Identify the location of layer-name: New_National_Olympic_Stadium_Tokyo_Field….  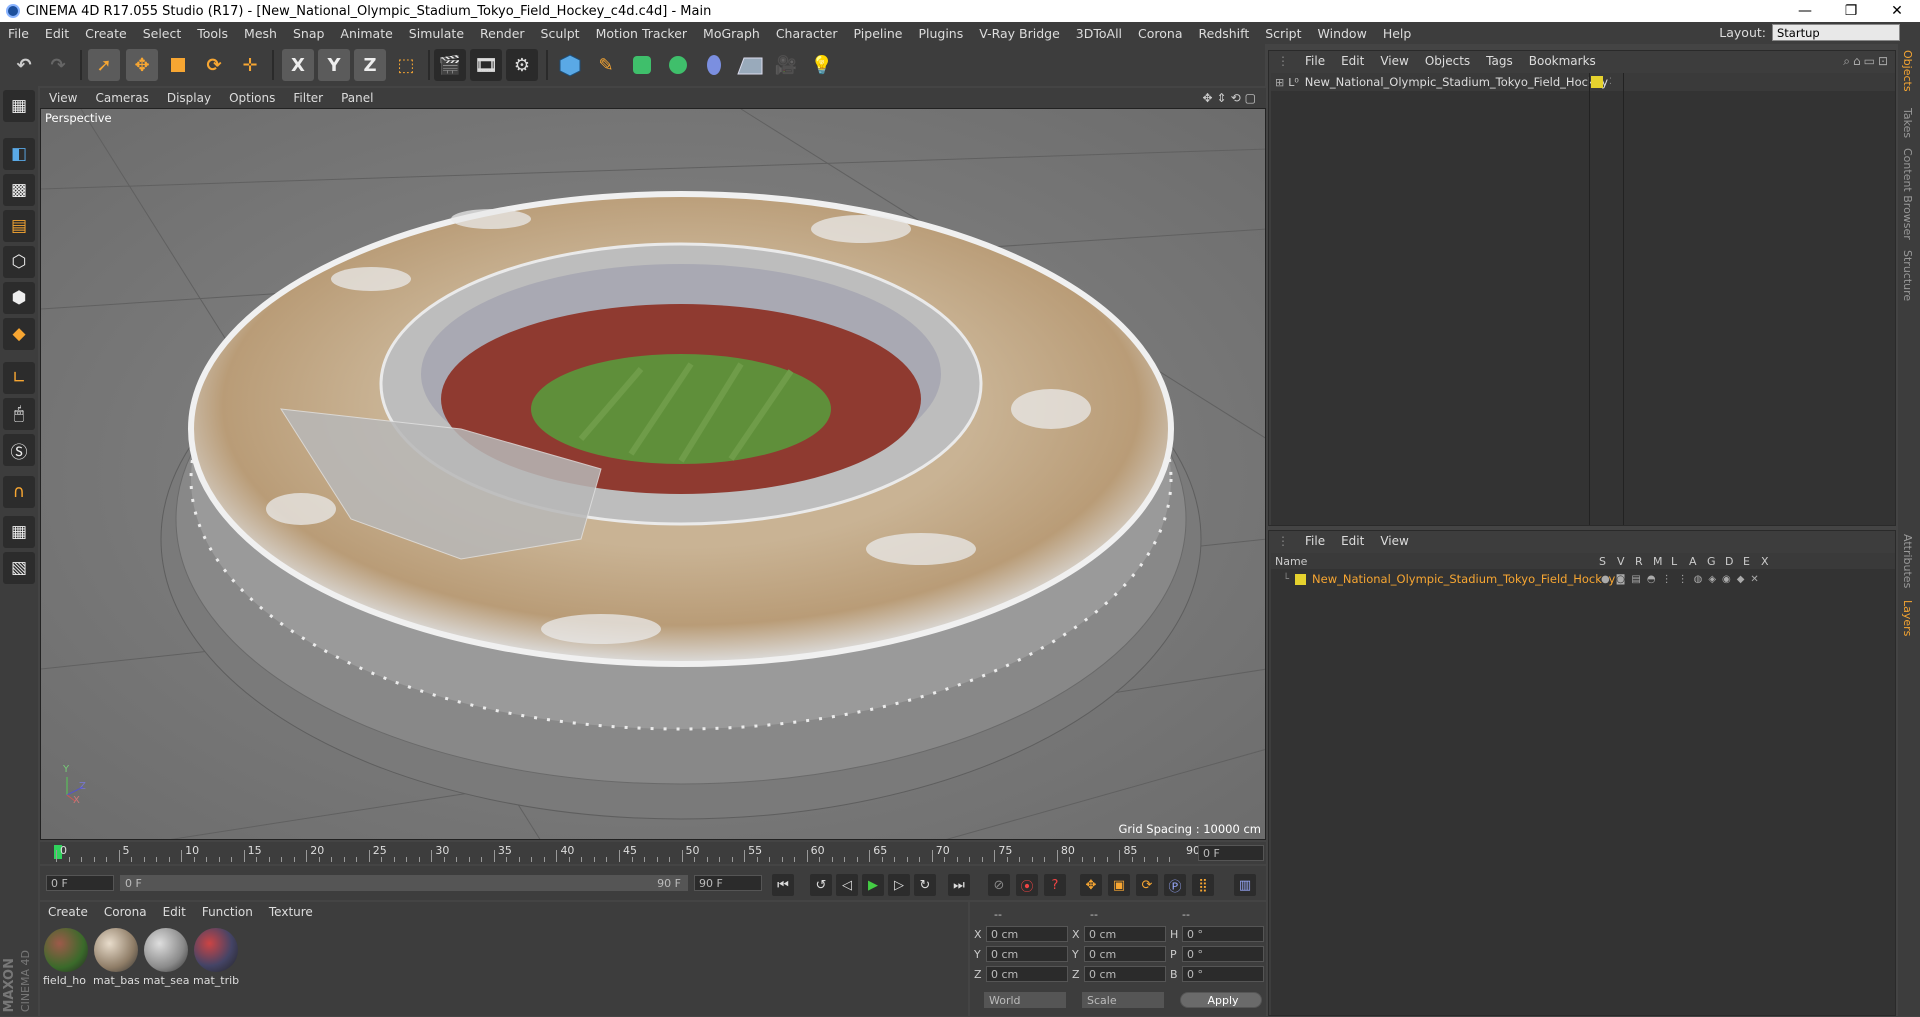
(1463, 579).